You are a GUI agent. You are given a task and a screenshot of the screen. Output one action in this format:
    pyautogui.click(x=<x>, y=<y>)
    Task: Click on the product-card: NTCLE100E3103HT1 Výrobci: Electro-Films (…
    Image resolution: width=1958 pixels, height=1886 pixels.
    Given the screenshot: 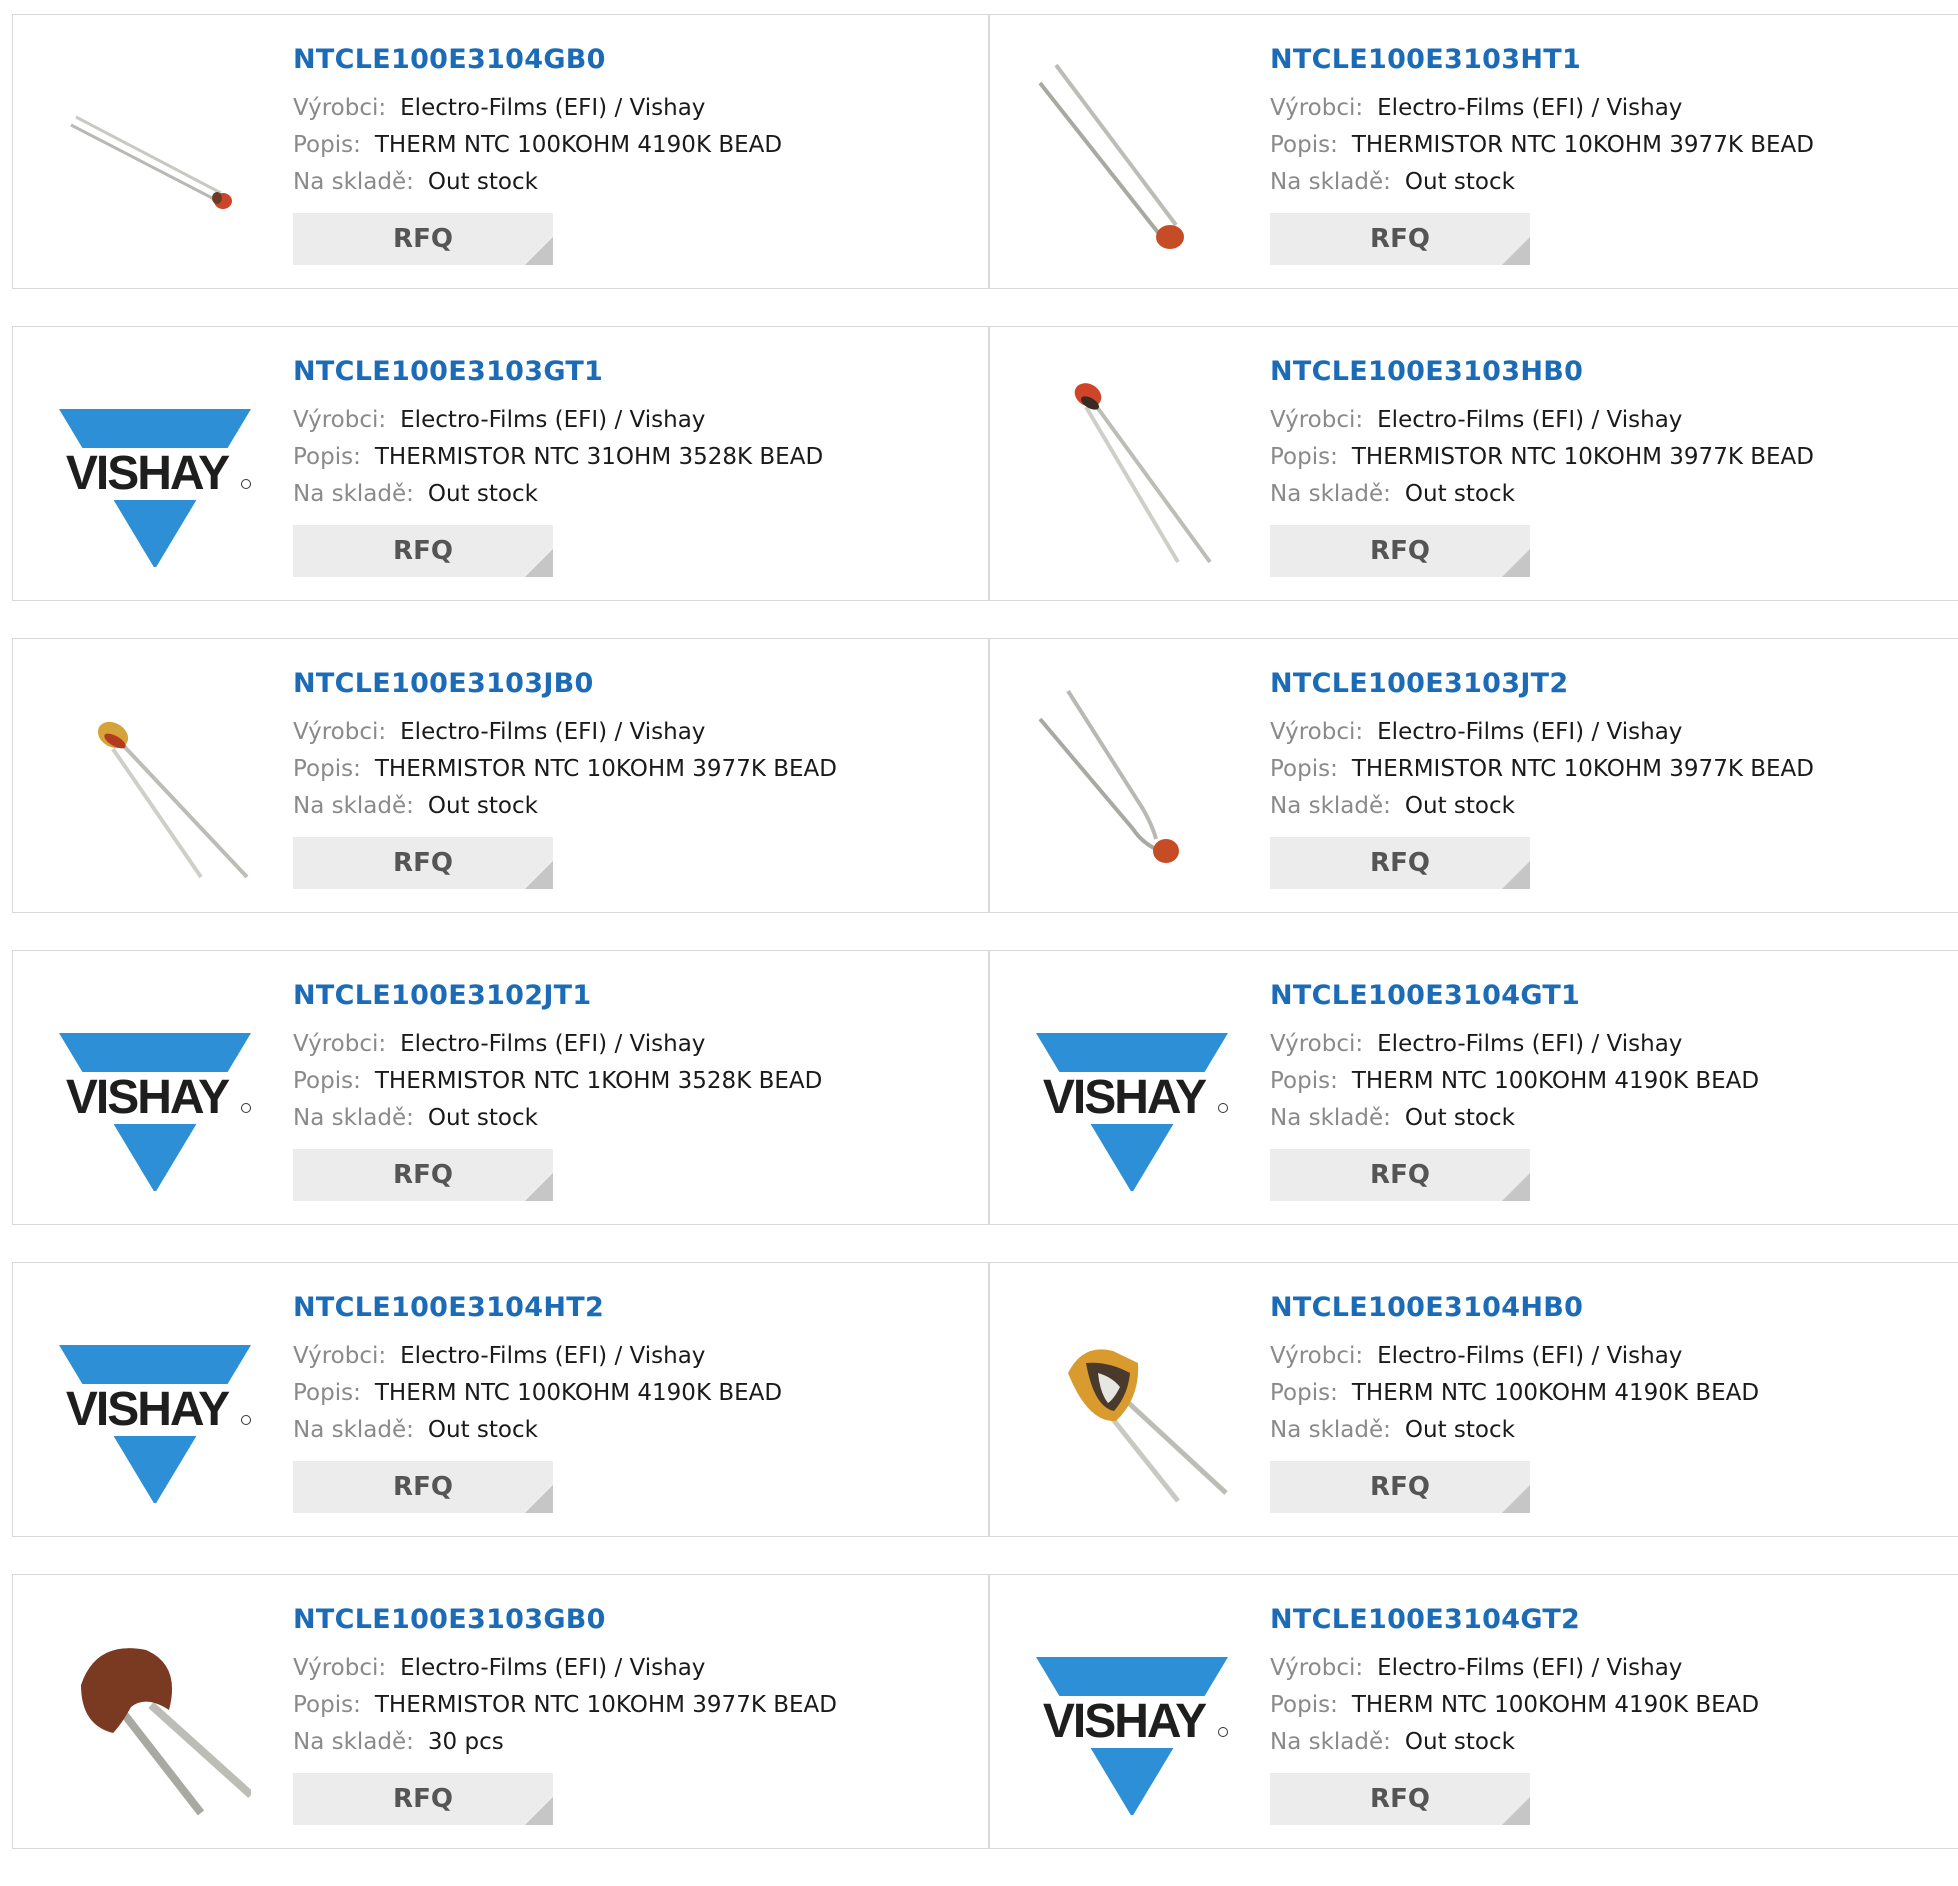 What is the action you would take?
    pyautogui.click(x=1473, y=151)
    